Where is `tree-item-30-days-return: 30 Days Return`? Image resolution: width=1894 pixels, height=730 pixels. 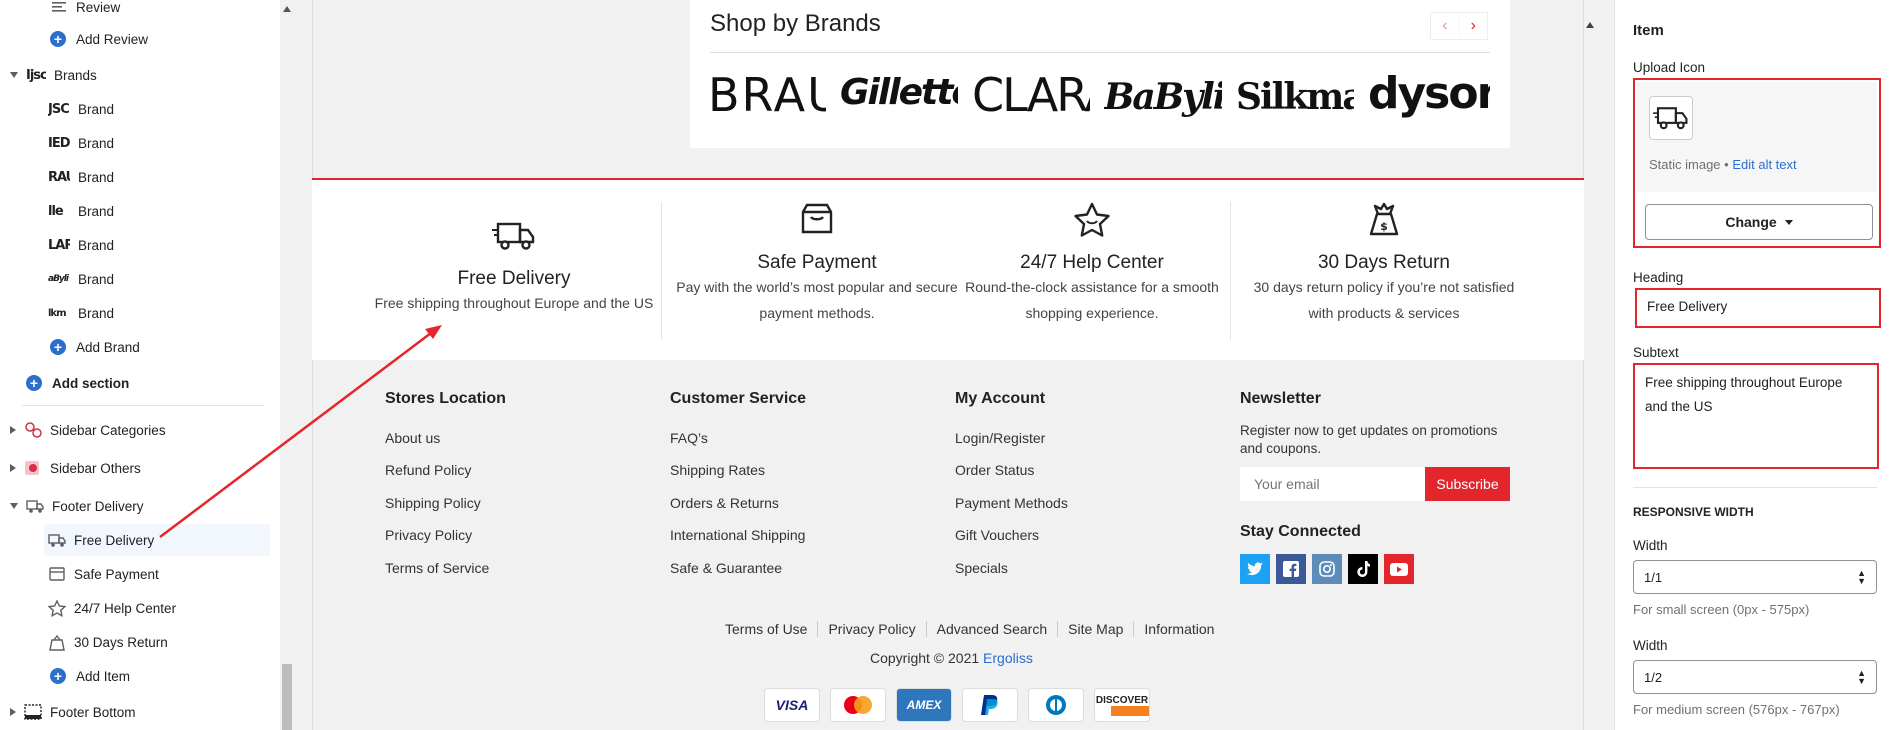
tree-item-30-days-return: 30 Days Return is located at coordinates (108, 642).